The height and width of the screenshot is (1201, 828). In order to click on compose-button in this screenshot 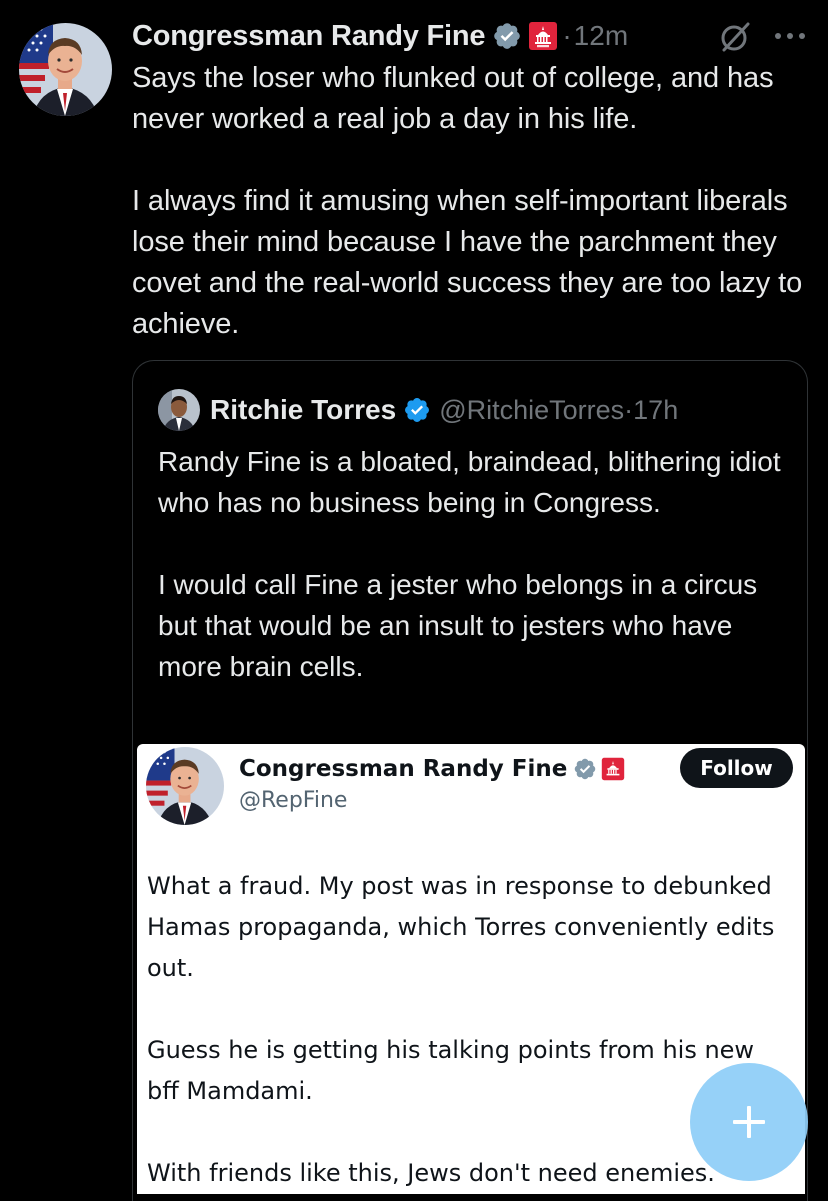, I will do `click(749, 1122)`.